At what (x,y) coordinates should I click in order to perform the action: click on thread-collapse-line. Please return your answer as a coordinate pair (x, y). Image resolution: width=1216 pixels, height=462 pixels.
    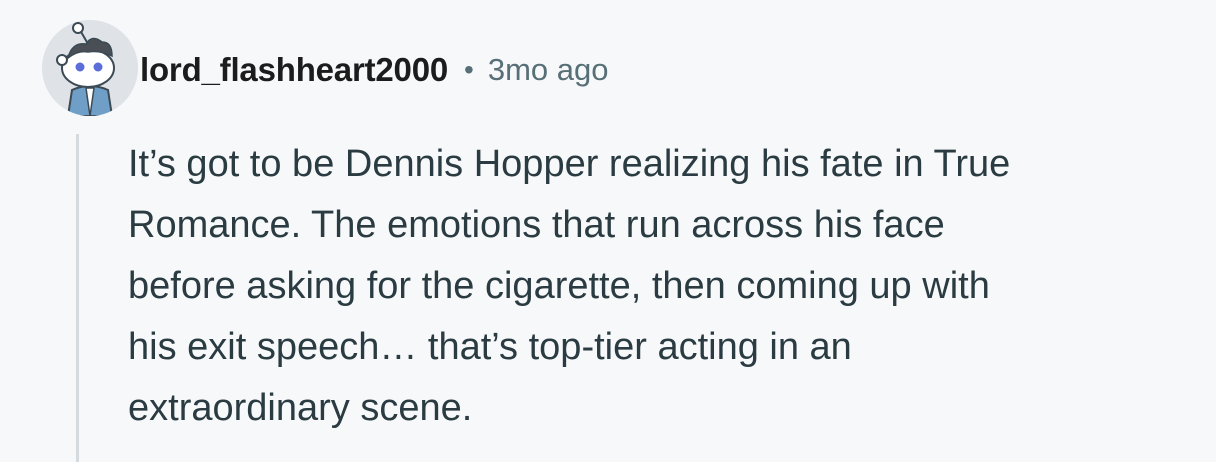
    Looking at the image, I should click on (77, 298).